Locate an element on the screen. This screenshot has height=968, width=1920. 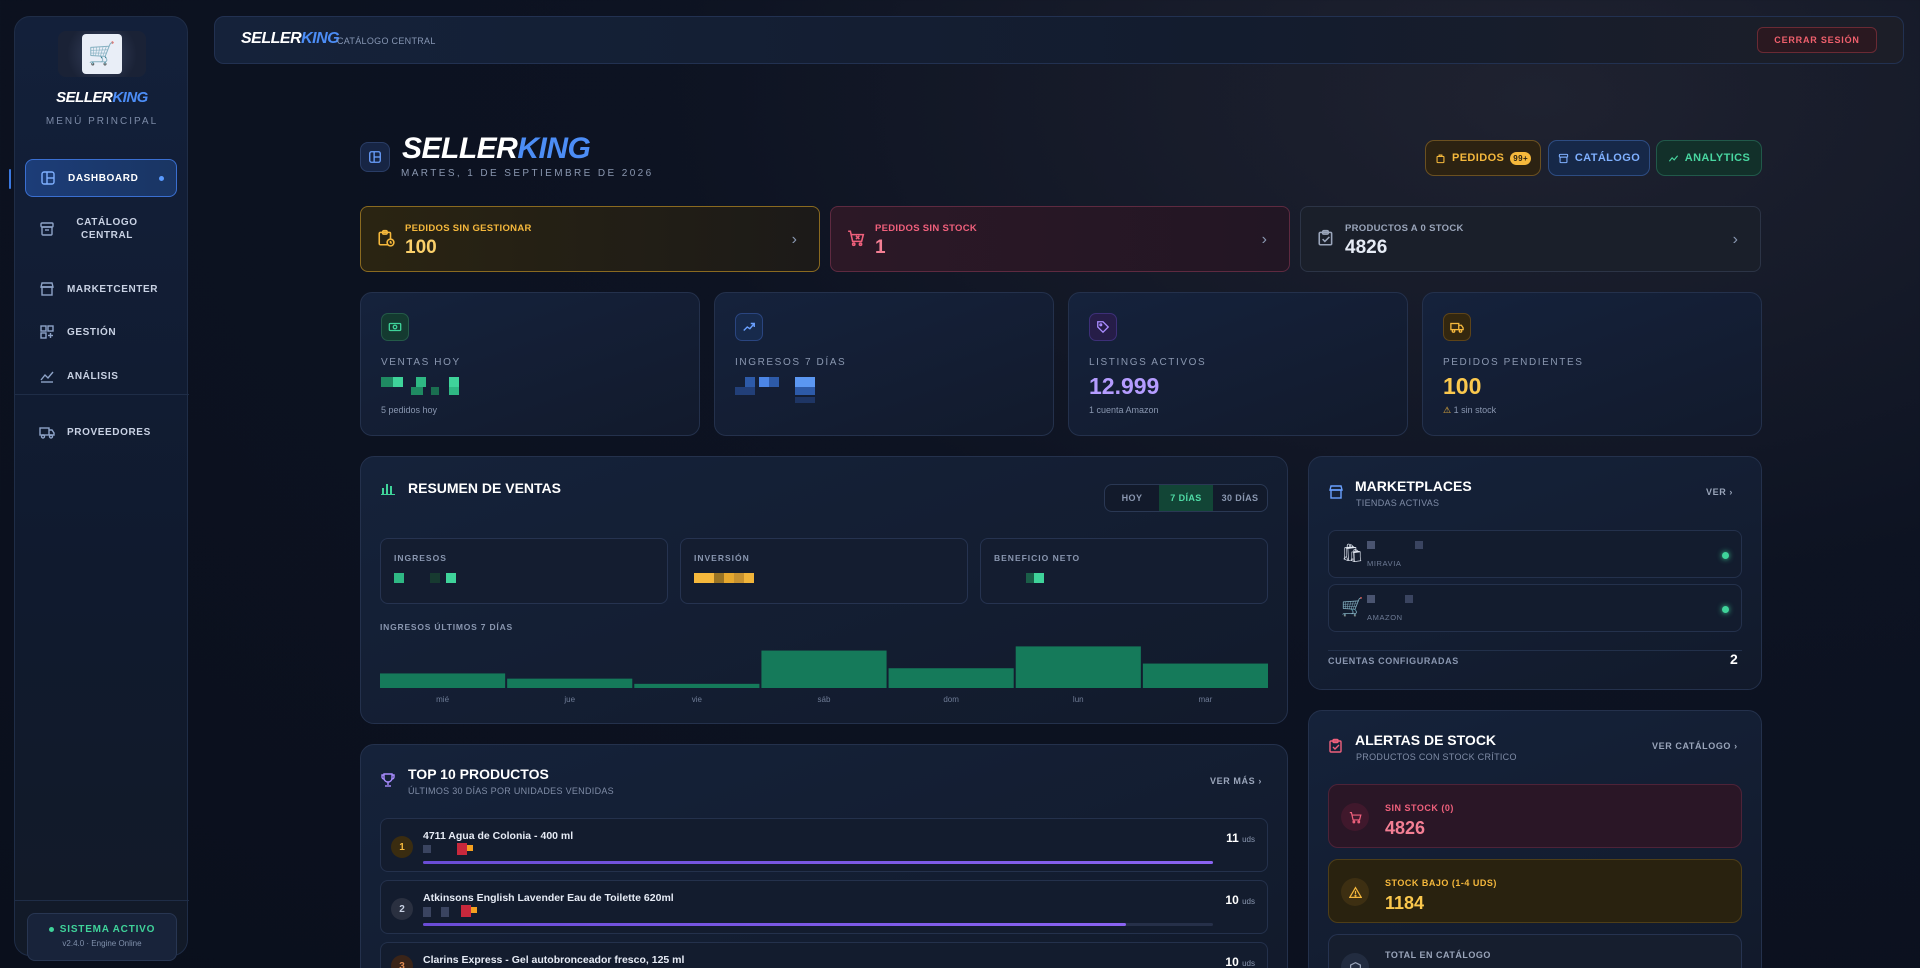
sidebar-divider is located at coordinates (102, 394).